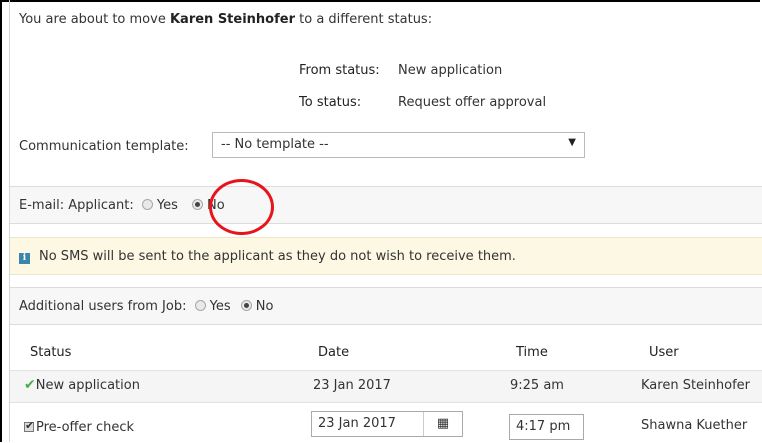  I want to click on date-input-value: 23 Jan 2017, so click(357, 423).